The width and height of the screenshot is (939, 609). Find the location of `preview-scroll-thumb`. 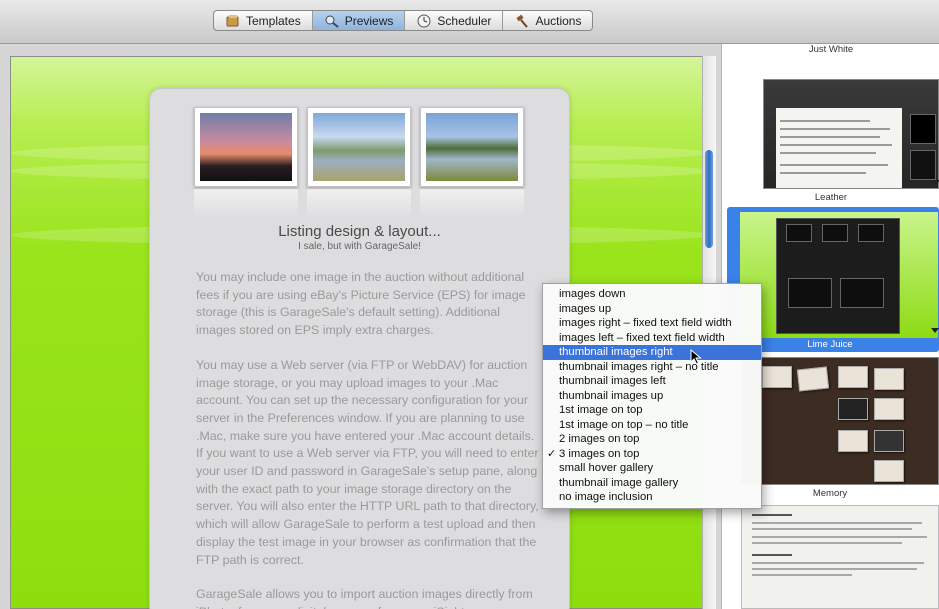

preview-scroll-thumb is located at coordinates (709, 199).